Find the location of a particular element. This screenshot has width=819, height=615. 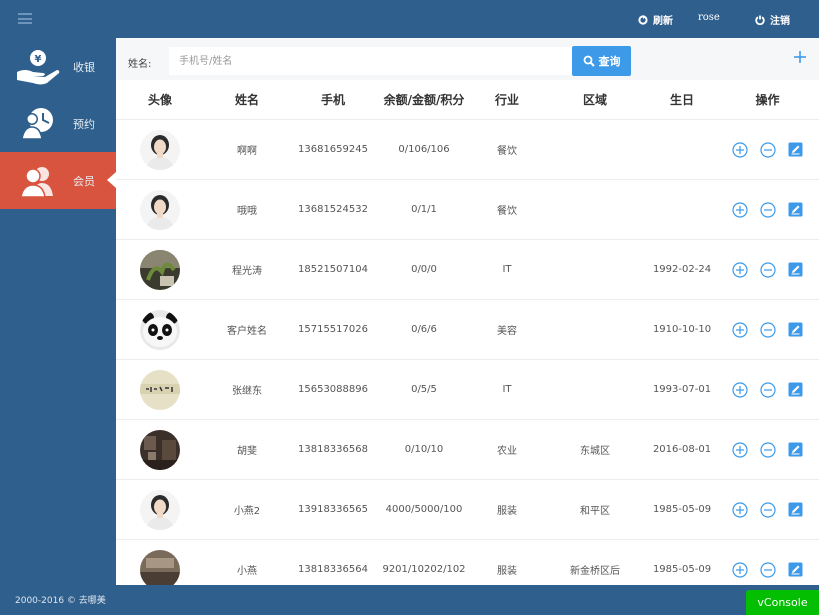

power-icon is located at coordinates (760, 20).